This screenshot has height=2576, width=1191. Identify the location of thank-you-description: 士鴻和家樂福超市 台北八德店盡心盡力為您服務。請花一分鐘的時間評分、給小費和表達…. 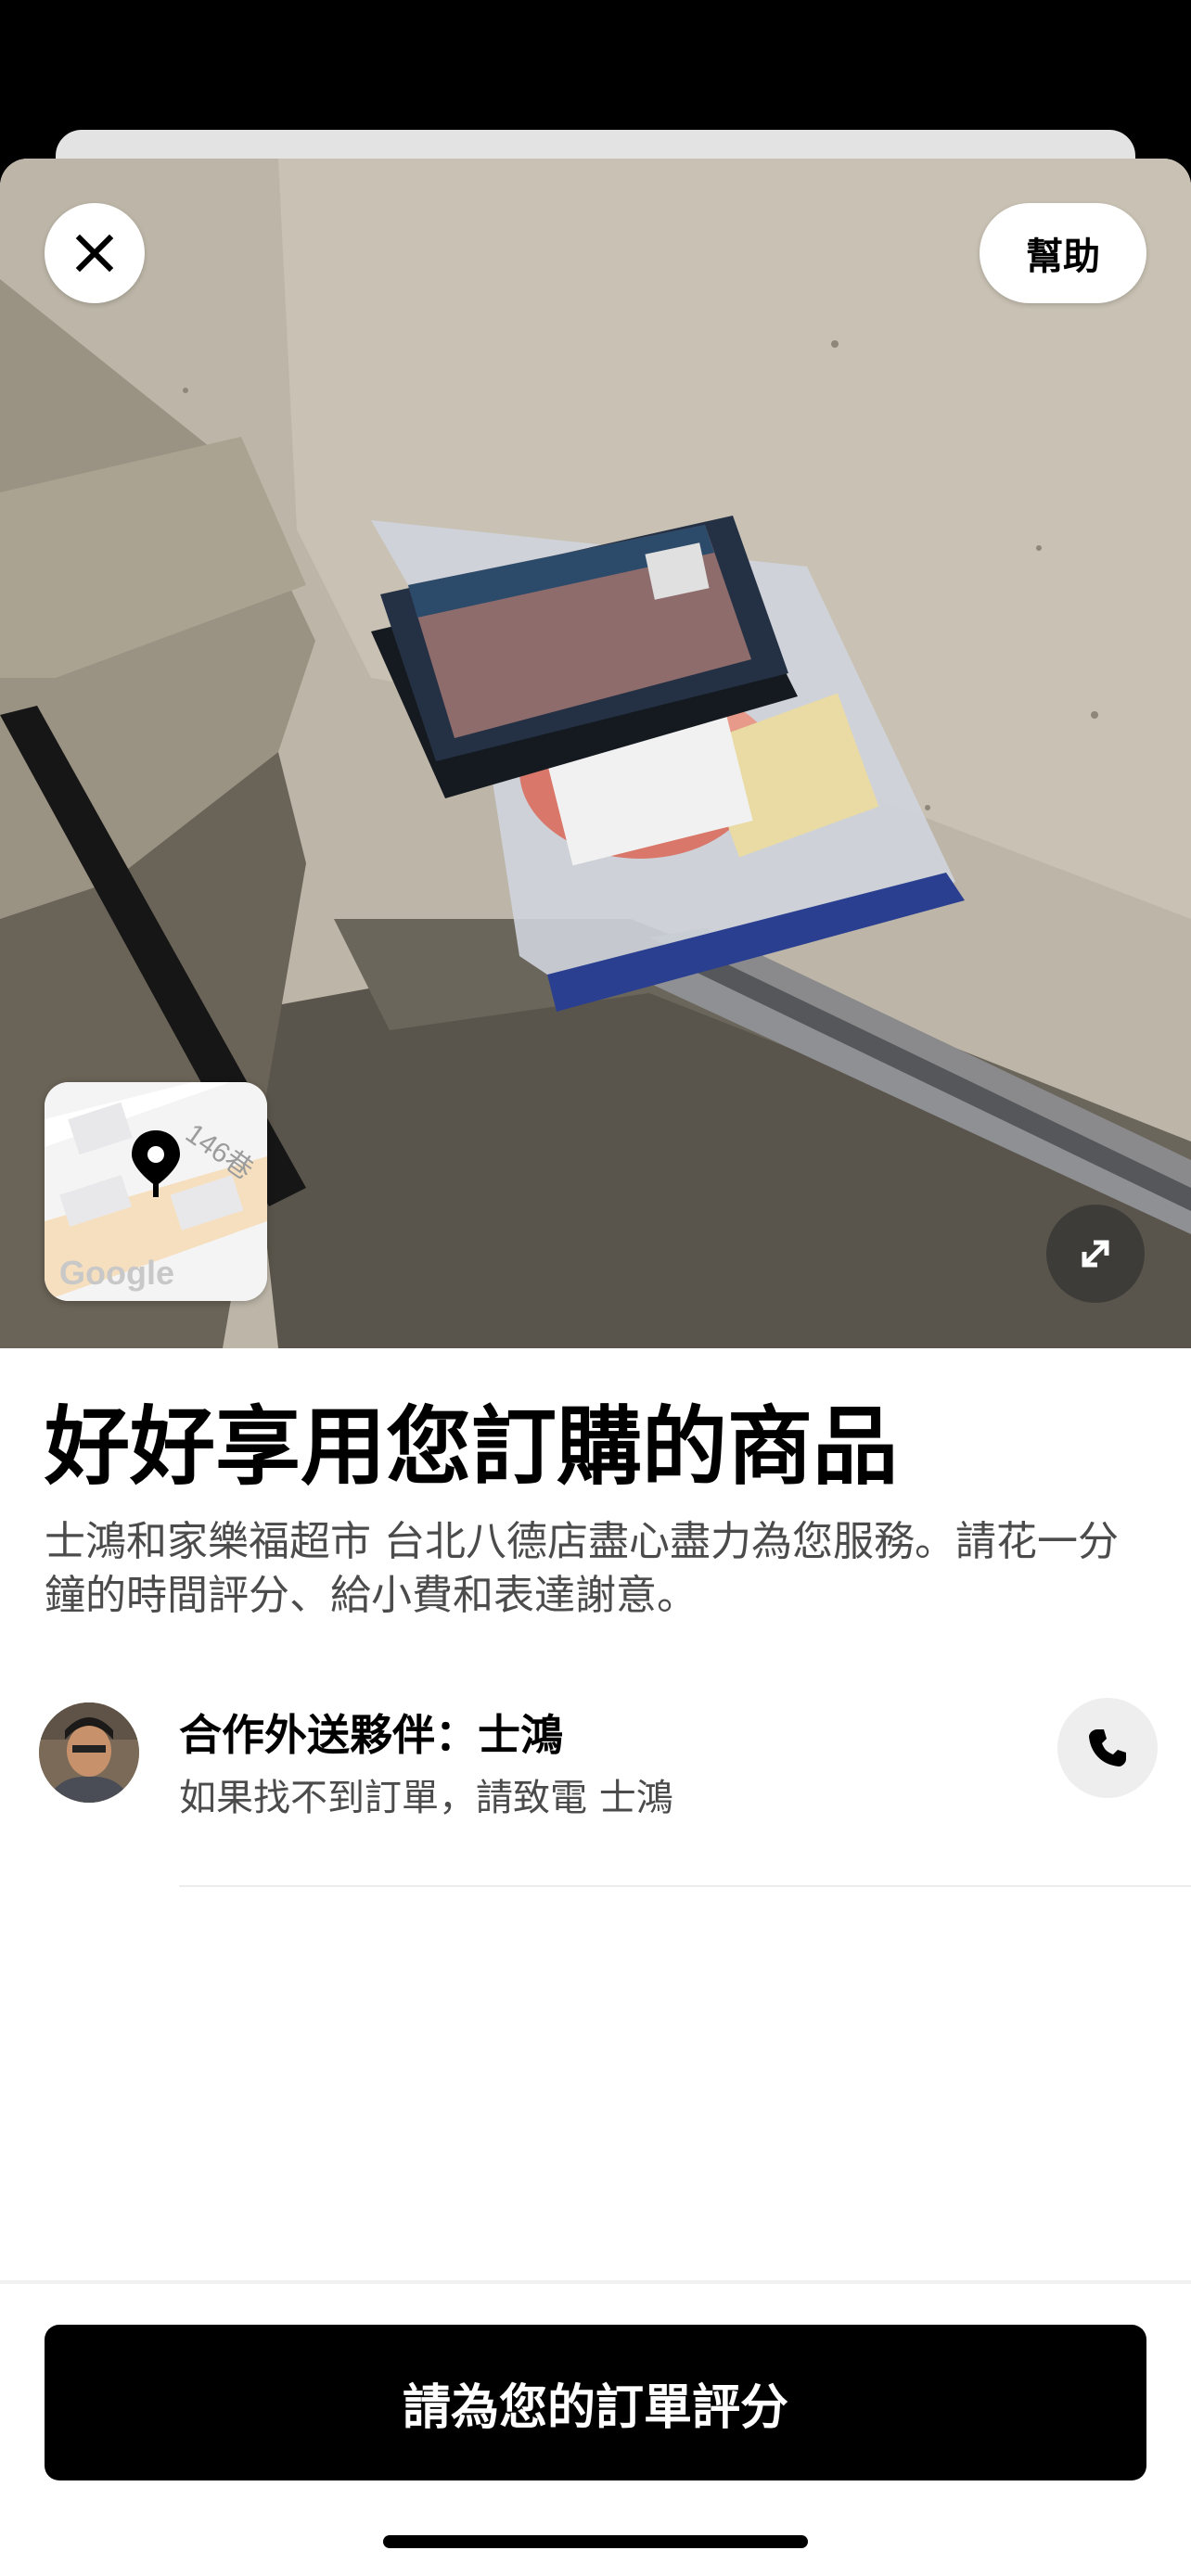
(582, 1568).